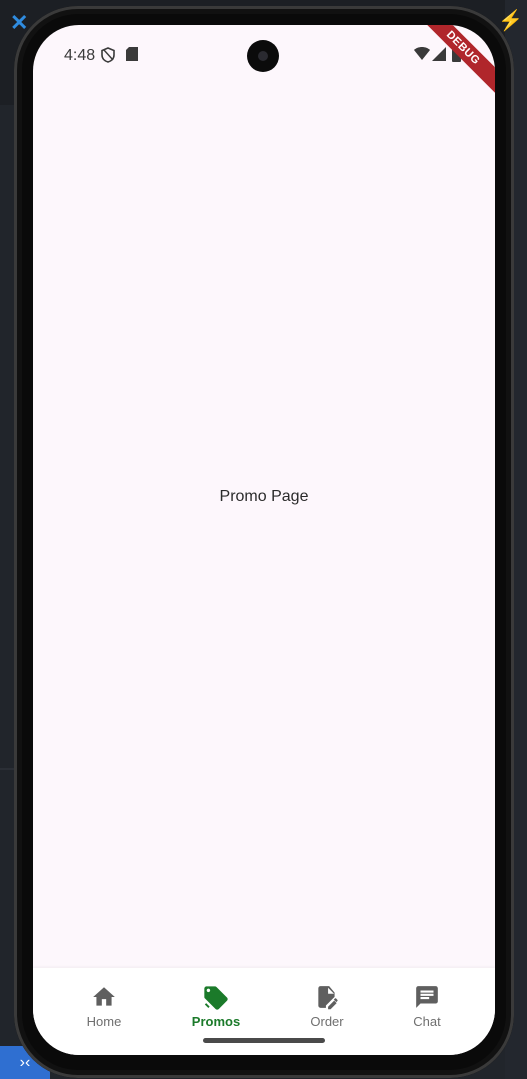 This screenshot has width=527, height=1079. I want to click on nav-label-promos: Promos, so click(216, 1021).